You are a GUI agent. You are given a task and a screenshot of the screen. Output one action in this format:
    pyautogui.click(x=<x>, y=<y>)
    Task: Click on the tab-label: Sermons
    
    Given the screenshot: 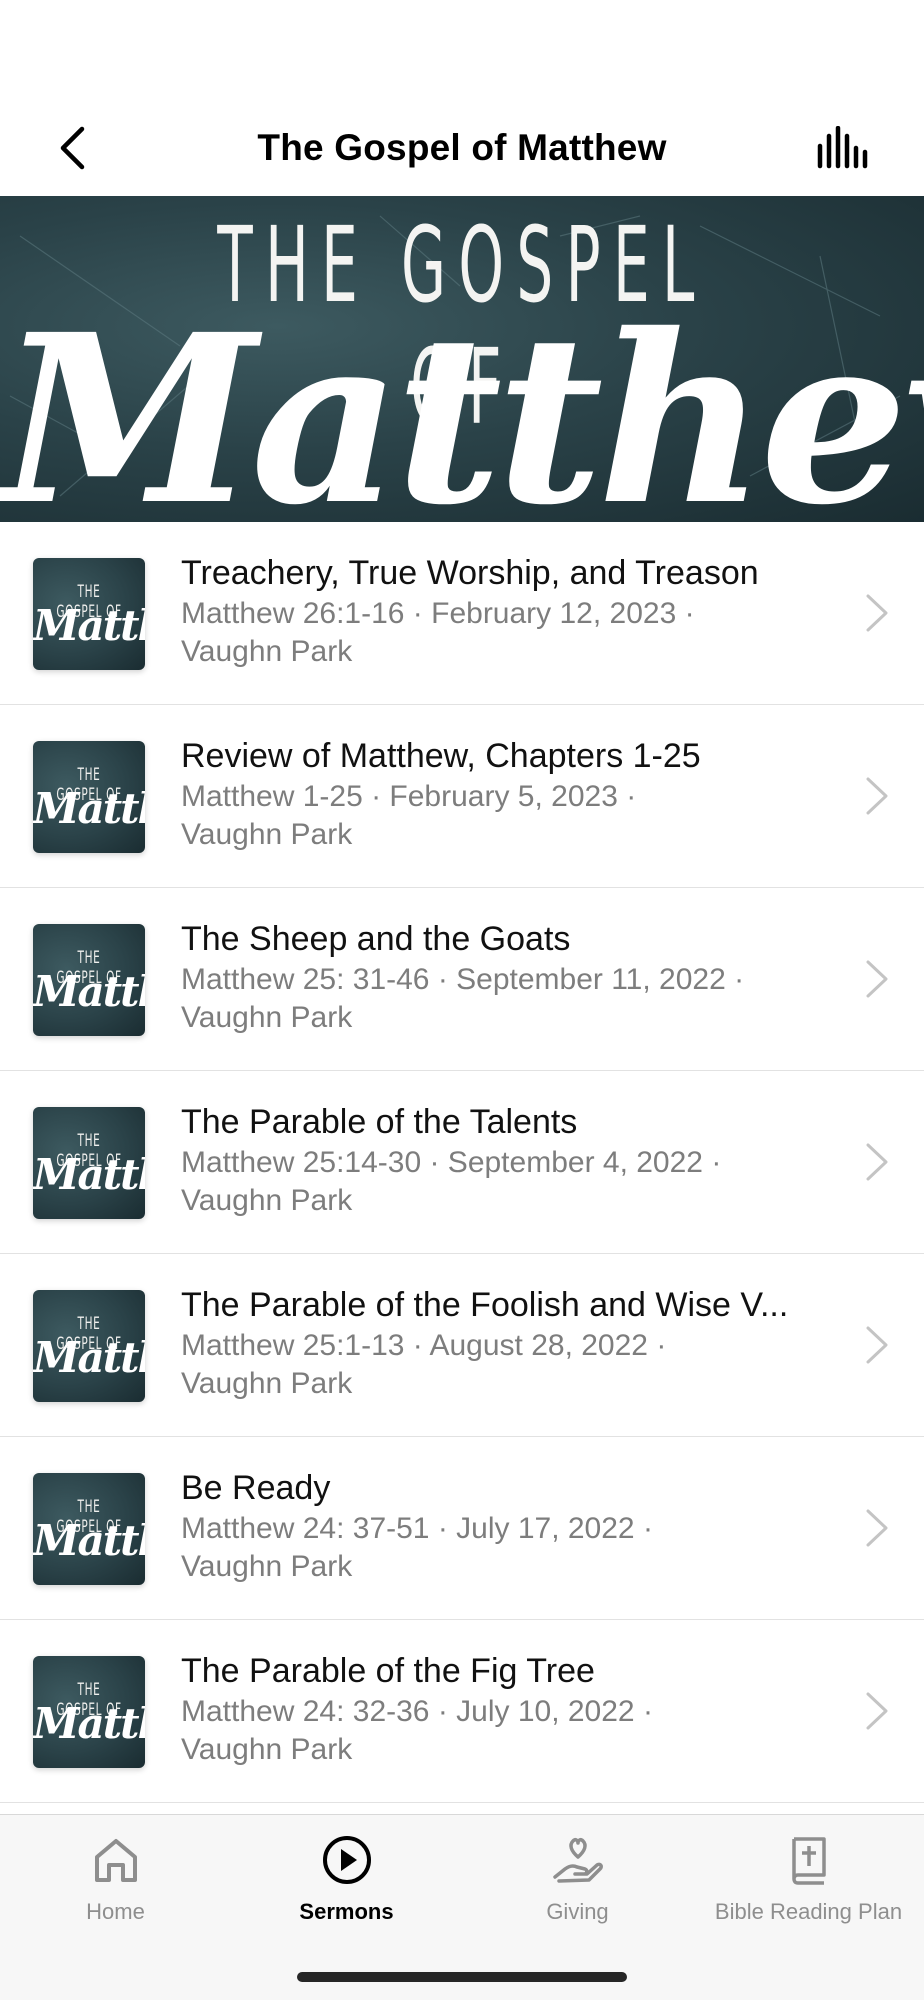 What is the action you would take?
    pyautogui.click(x=346, y=1911)
    